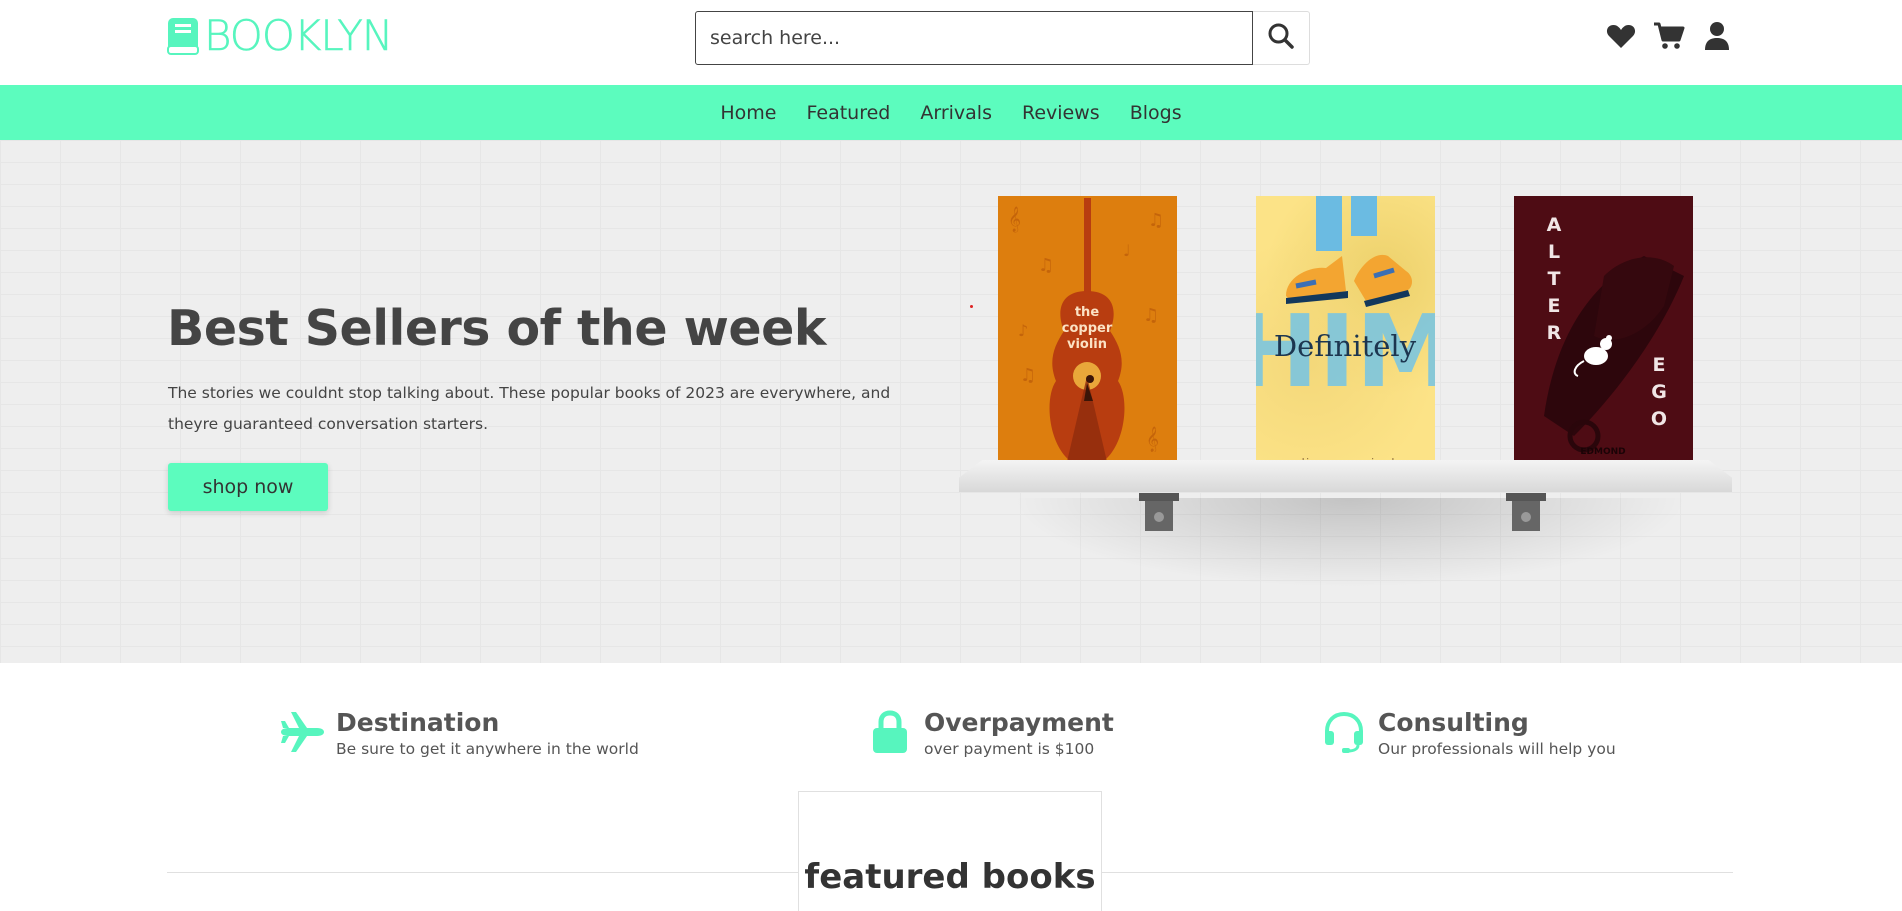 Image resolution: width=1902 pixels, height=911 pixels. I want to click on cart-icon, so click(1669, 36).